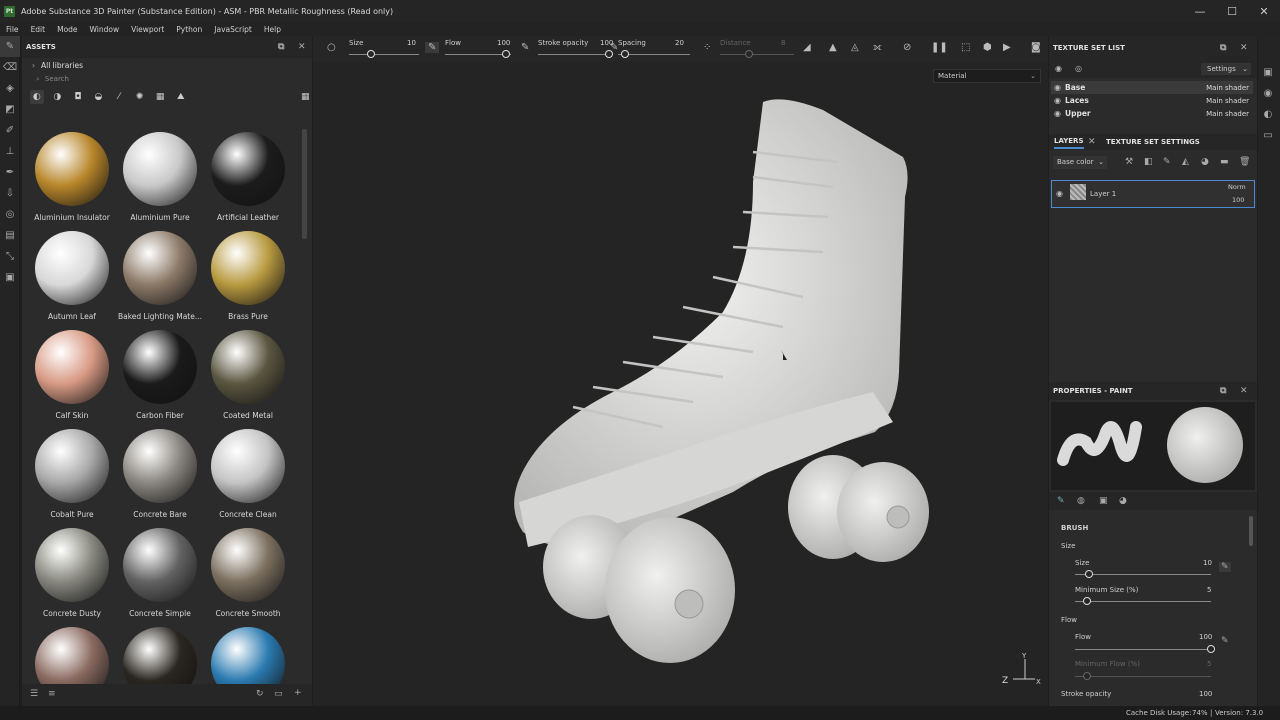  I want to click on disable-icon: ⊘, so click(907, 47).